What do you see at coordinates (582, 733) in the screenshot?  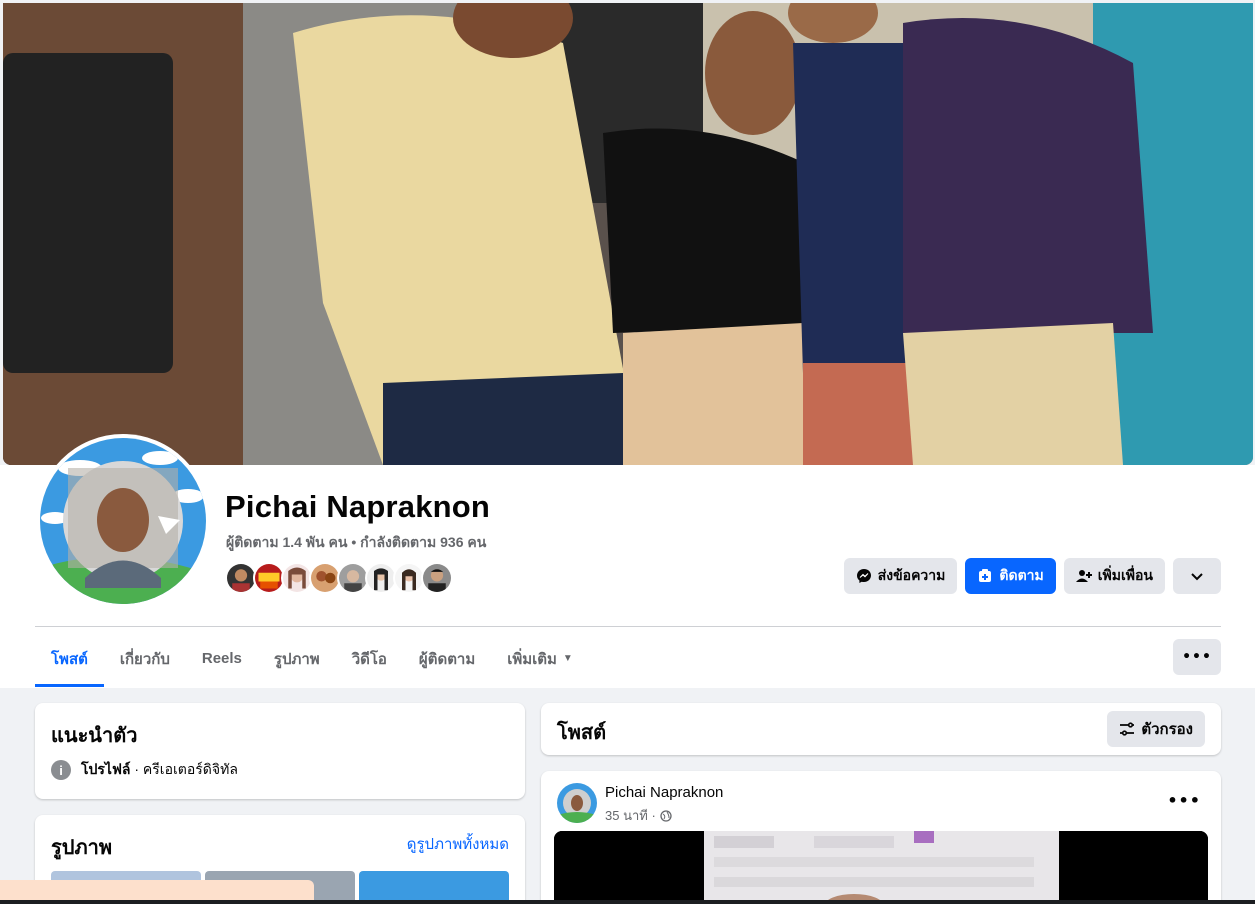 I see `posts-title: โพสต์` at bounding box center [582, 733].